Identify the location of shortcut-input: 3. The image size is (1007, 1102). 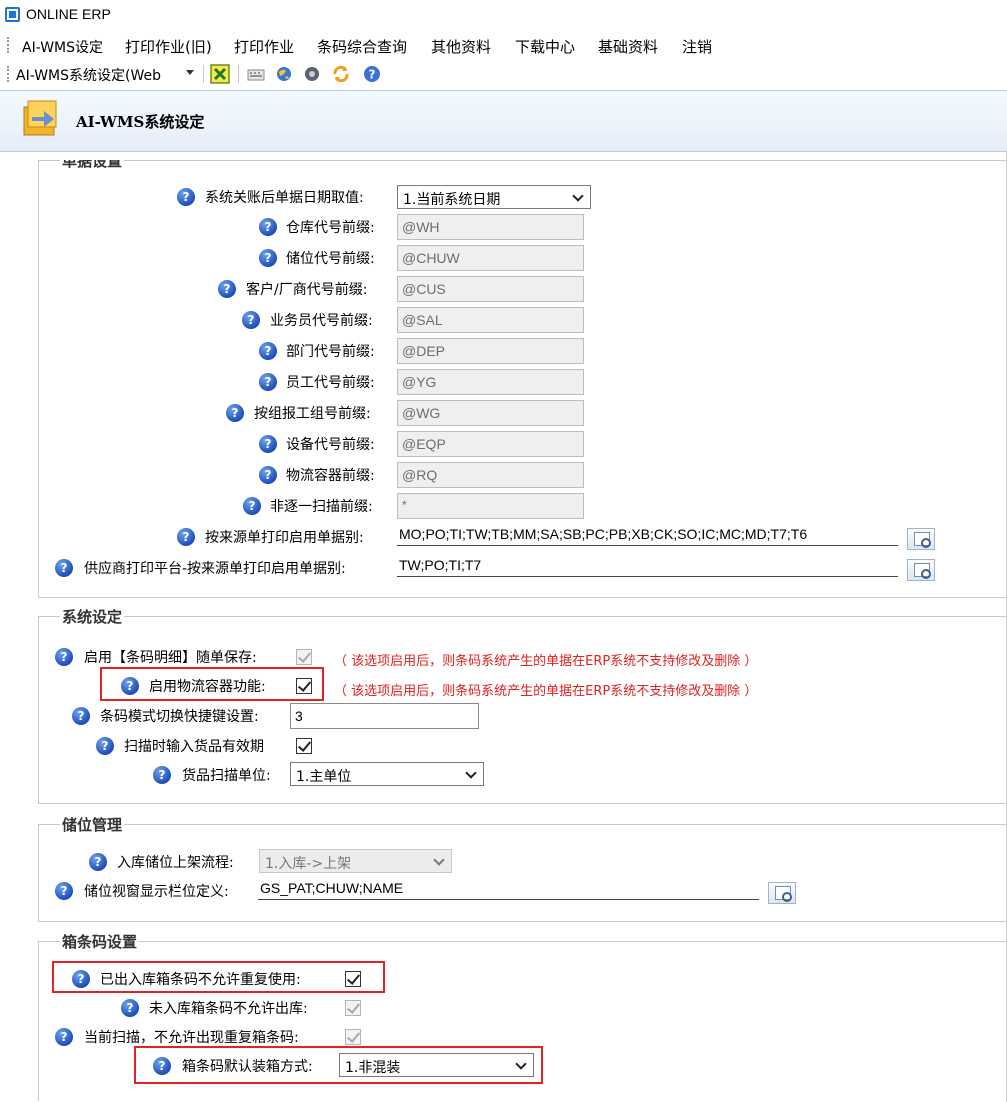
(384, 716).